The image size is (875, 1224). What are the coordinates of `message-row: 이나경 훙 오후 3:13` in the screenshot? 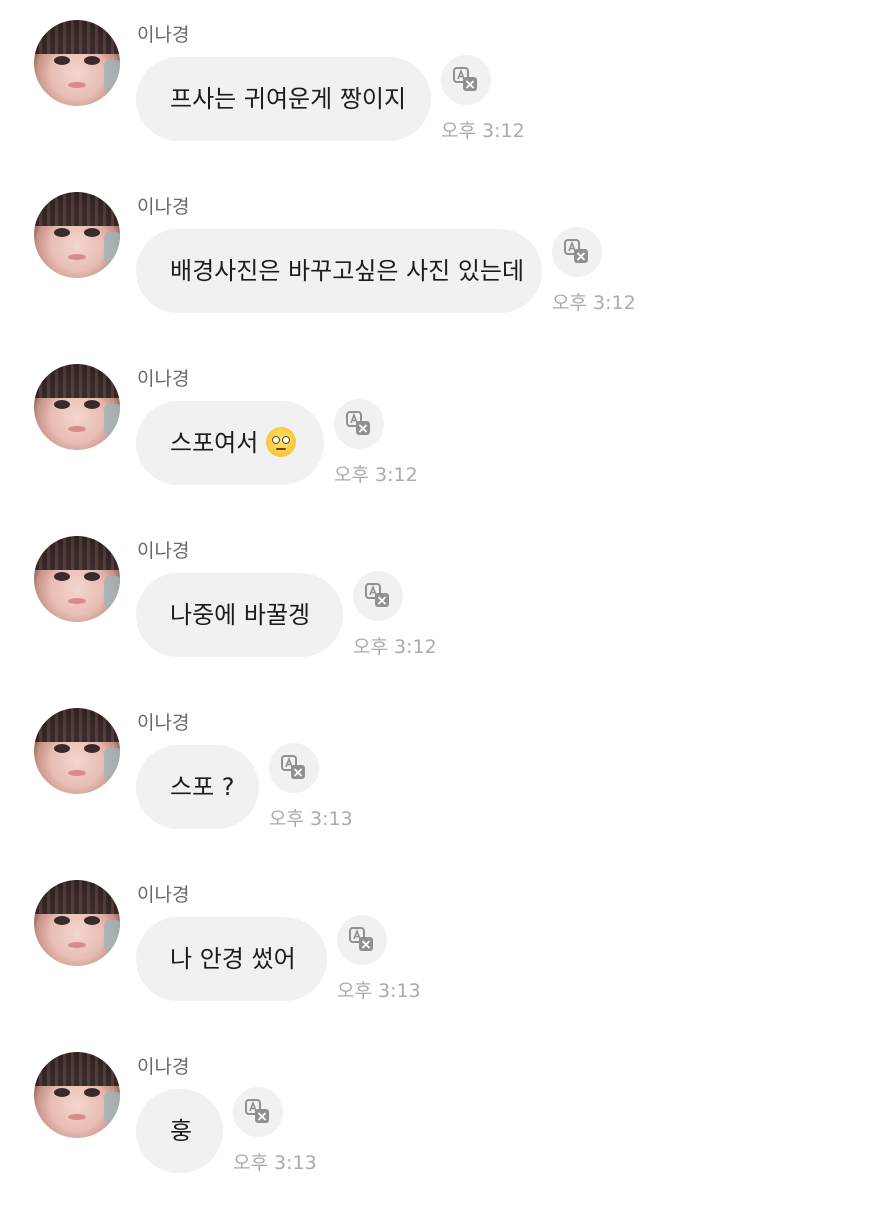 It's located at (437, 1138).